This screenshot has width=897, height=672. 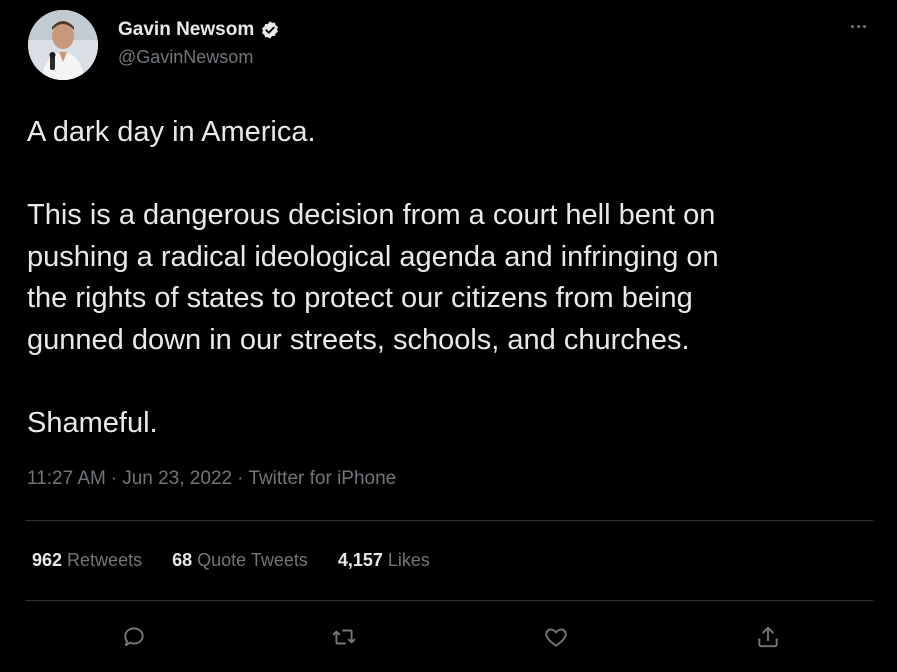 I want to click on reply-icon, so click(x=134, y=637).